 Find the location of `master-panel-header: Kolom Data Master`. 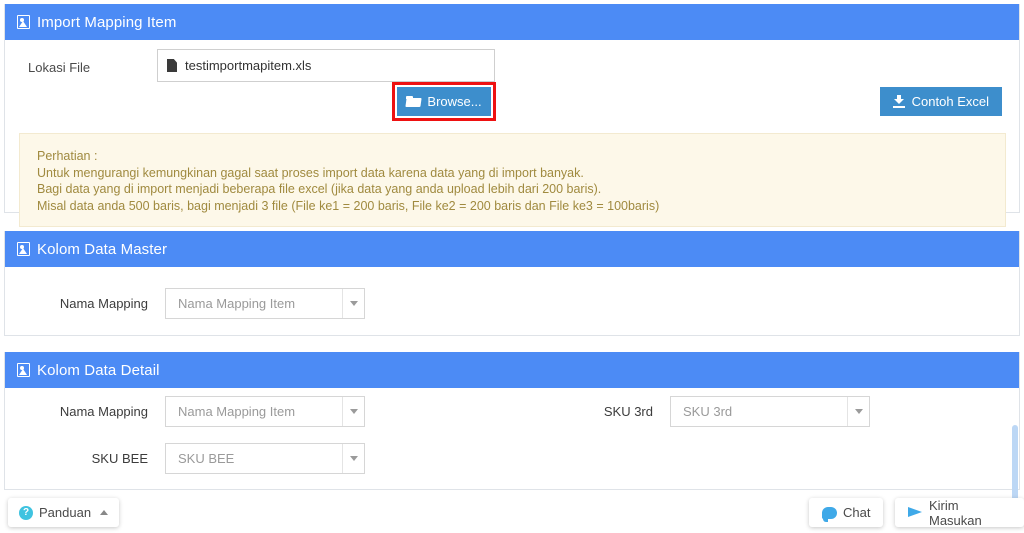

master-panel-header: Kolom Data Master is located at coordinates (512, 249).